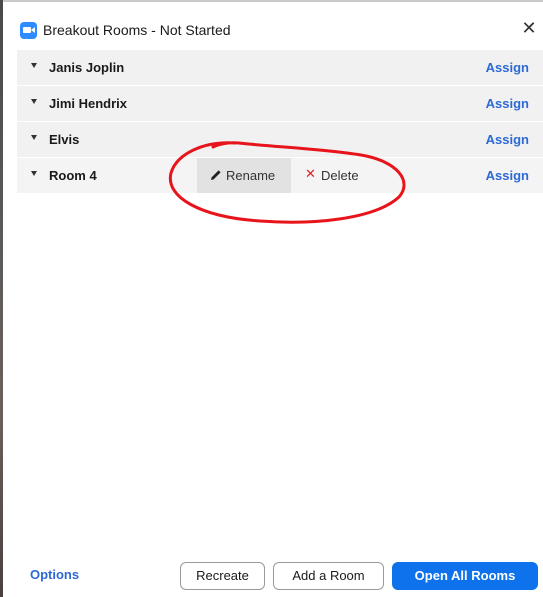 Image resolution: width=543 pixels, height=597 pixels. What do you see at coordinates (280, 103) in the screenshot?
I see `room-row: Jimi Hendrix Assign` at bounding box center [280, 103].